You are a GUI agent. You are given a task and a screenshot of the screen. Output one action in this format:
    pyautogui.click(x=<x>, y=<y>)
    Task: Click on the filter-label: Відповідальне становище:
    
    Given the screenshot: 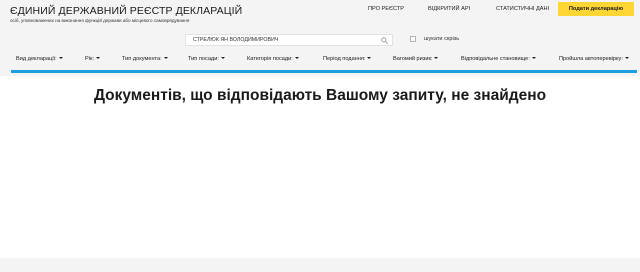 What is the action you would take?
    pyautogui.click(x=495, y=59)
    